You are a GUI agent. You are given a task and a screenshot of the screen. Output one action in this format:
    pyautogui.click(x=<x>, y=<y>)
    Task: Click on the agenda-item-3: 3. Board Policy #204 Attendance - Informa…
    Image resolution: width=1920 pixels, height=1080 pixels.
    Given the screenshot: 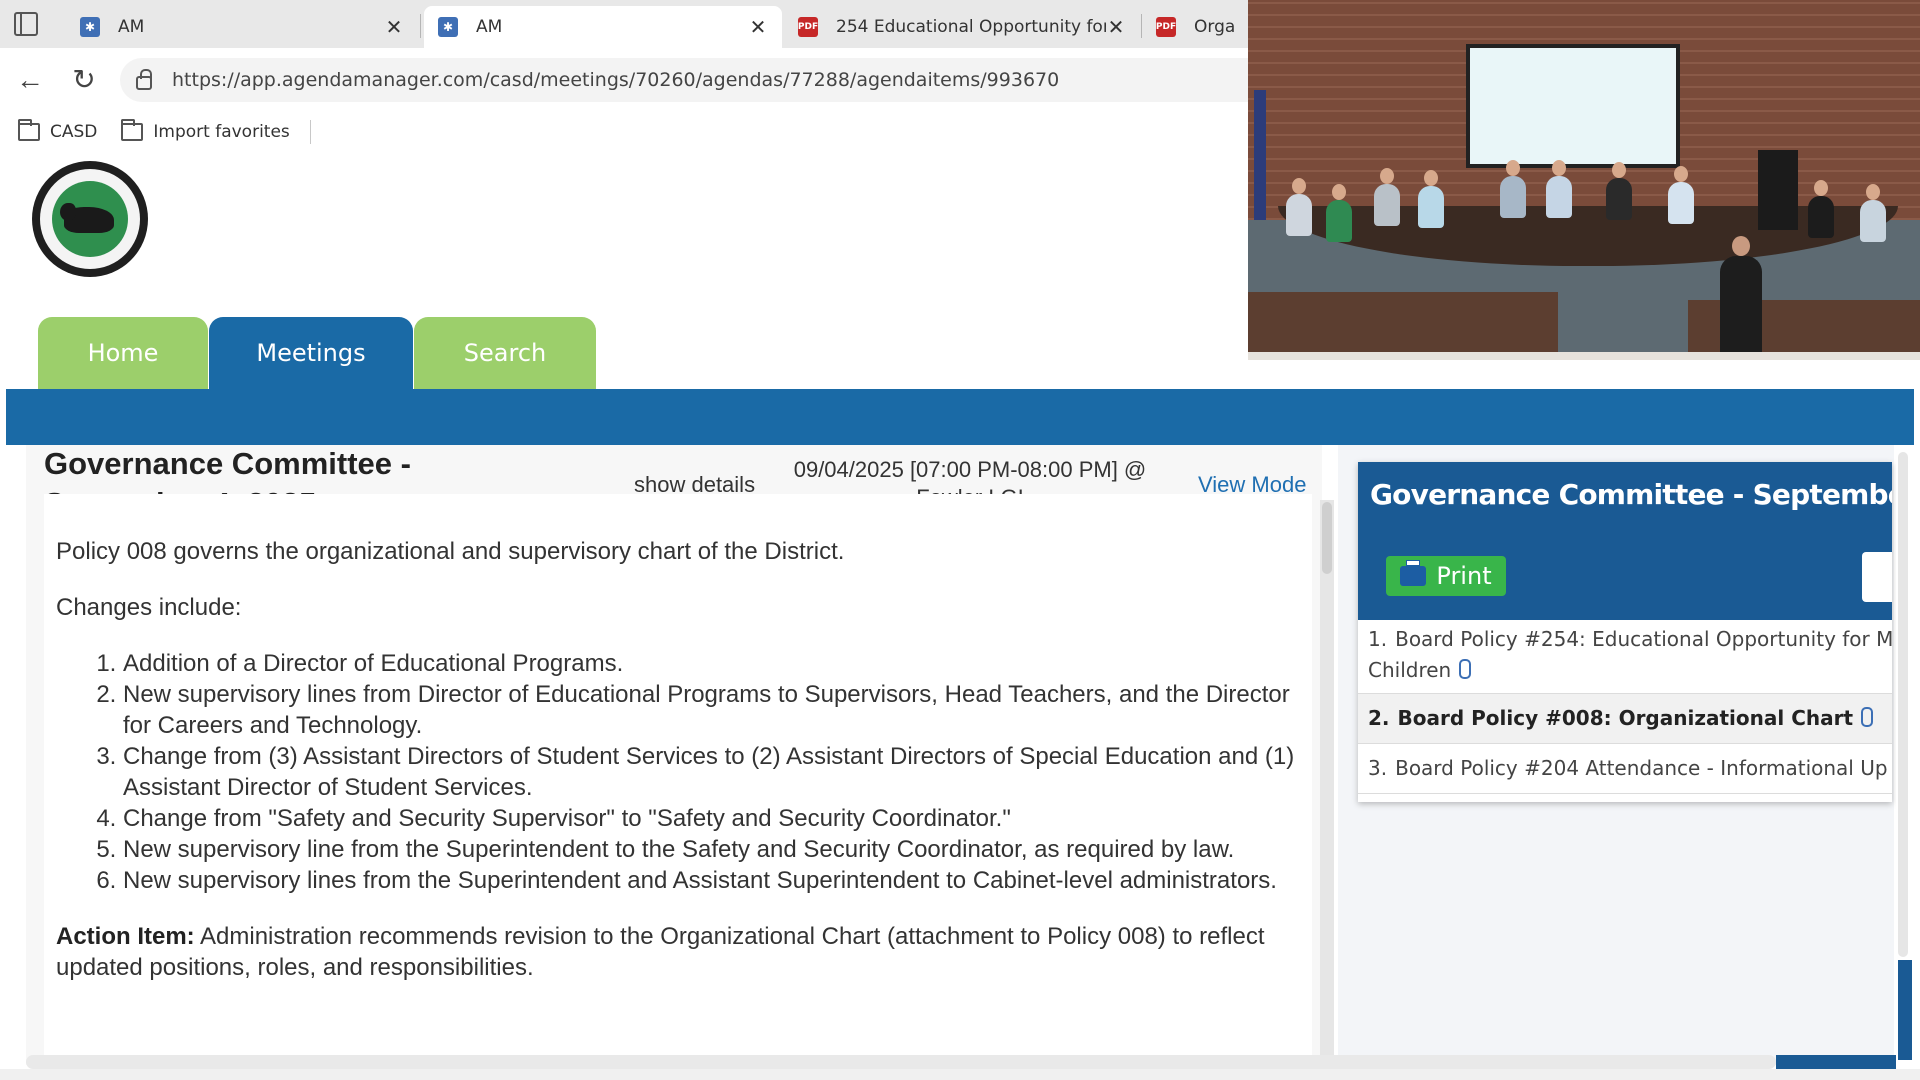 What is the action you would take?
    pyautogui.click(x=1625, y=769)
    